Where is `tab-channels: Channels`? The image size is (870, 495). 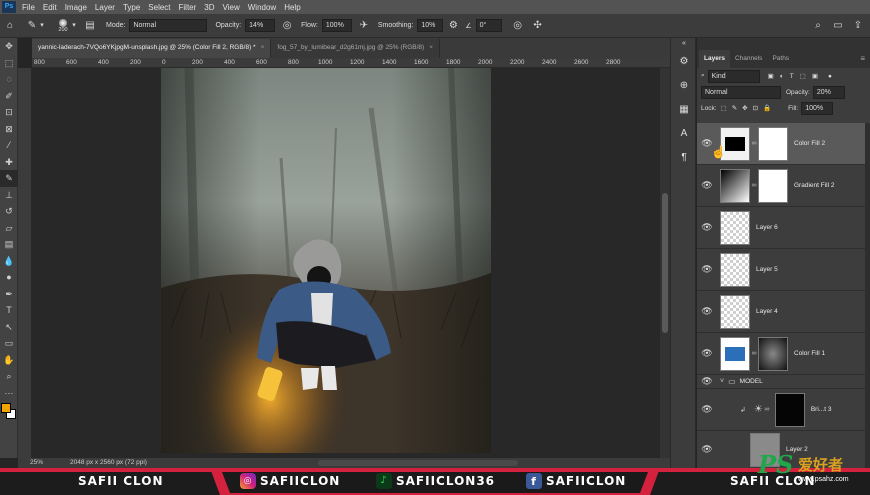
tab-channels: Channels is located at coordinates (748, 59).